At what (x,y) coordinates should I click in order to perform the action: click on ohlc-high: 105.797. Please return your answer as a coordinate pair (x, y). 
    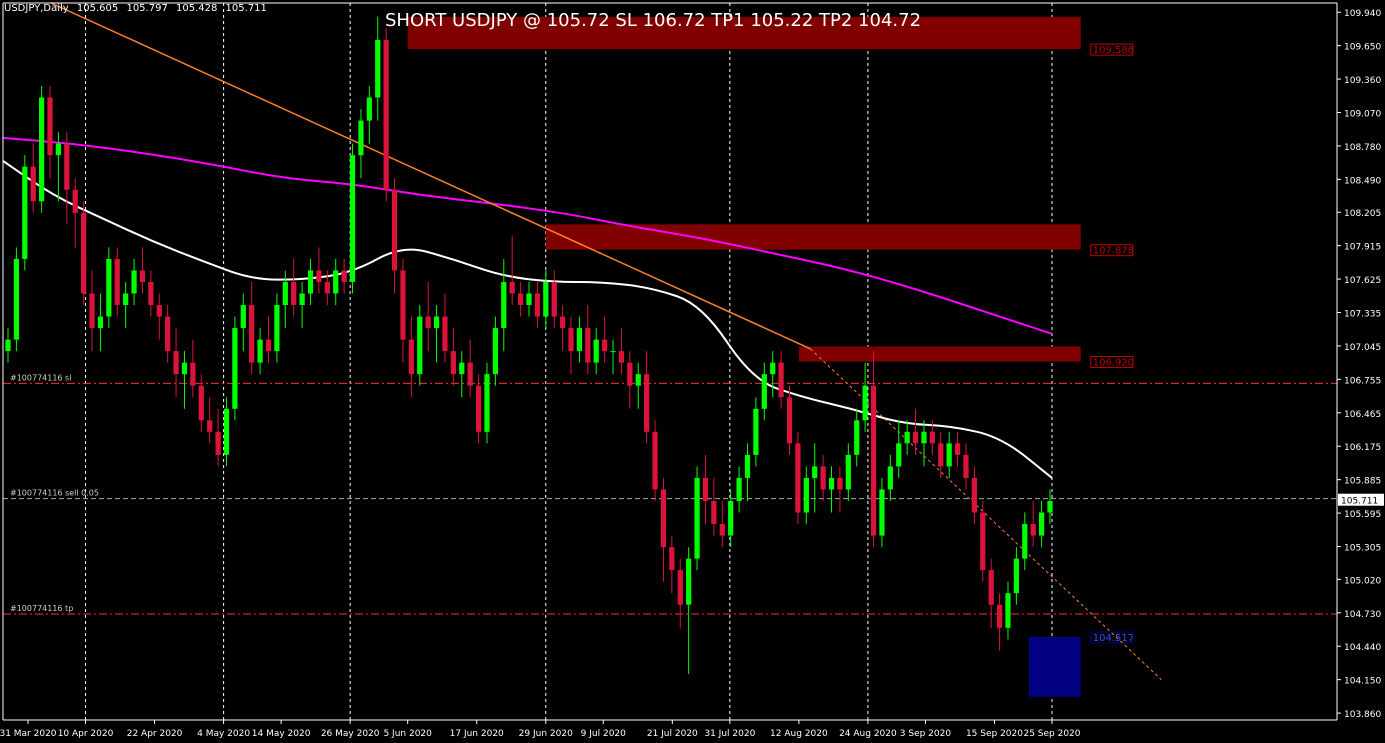
    Looking at the image, I should click on (147, 8).